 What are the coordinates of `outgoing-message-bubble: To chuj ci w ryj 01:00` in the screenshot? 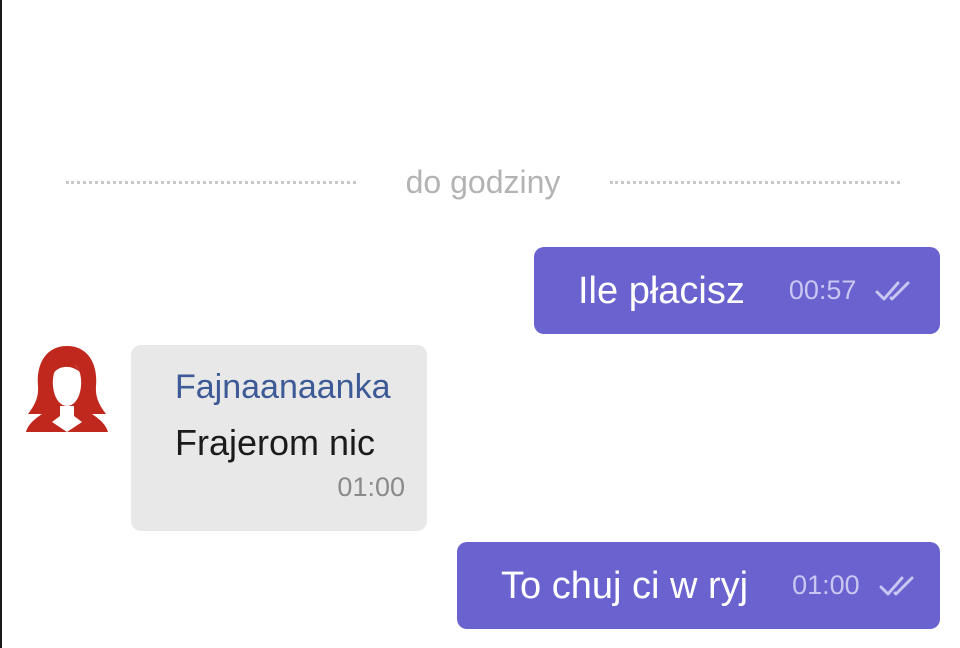 It's located at (698, 585).